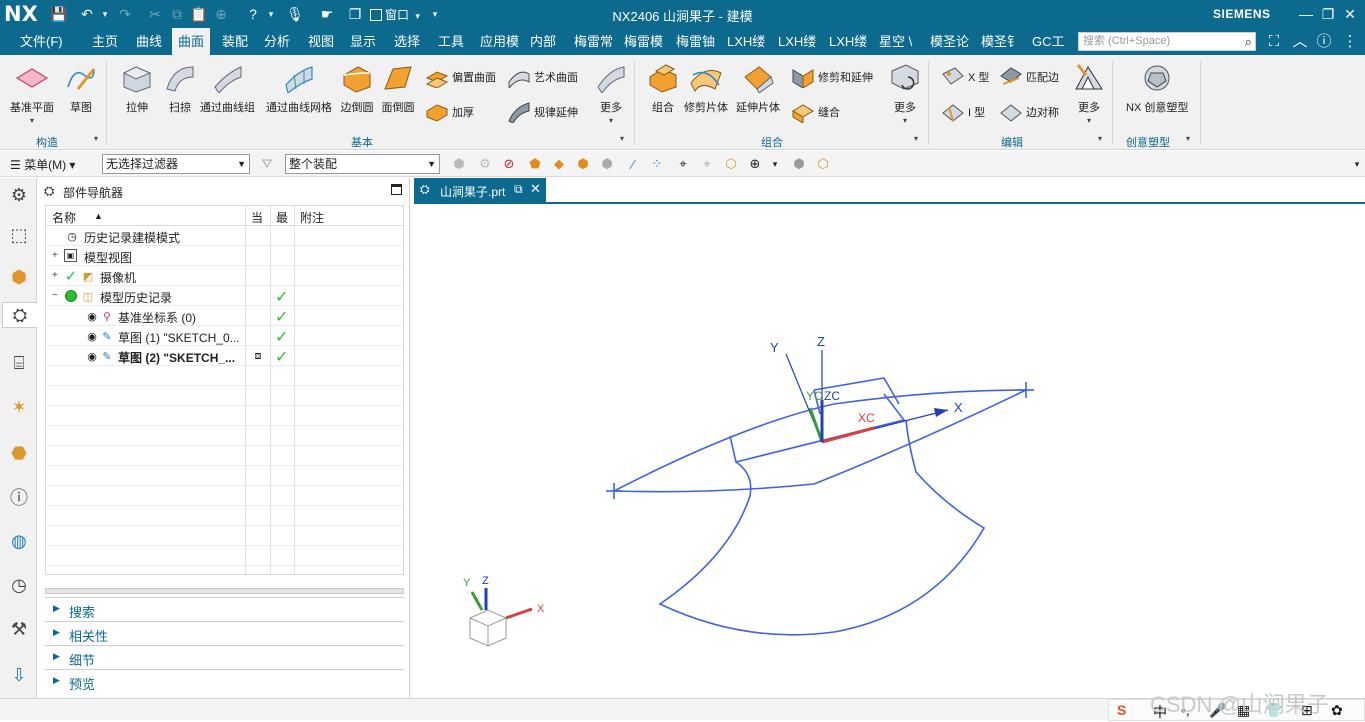 Image resolution: width=1365 pixels, height=722 pixels. I want to click on hd3d-tools-icon: ✶, so click(19, 407).